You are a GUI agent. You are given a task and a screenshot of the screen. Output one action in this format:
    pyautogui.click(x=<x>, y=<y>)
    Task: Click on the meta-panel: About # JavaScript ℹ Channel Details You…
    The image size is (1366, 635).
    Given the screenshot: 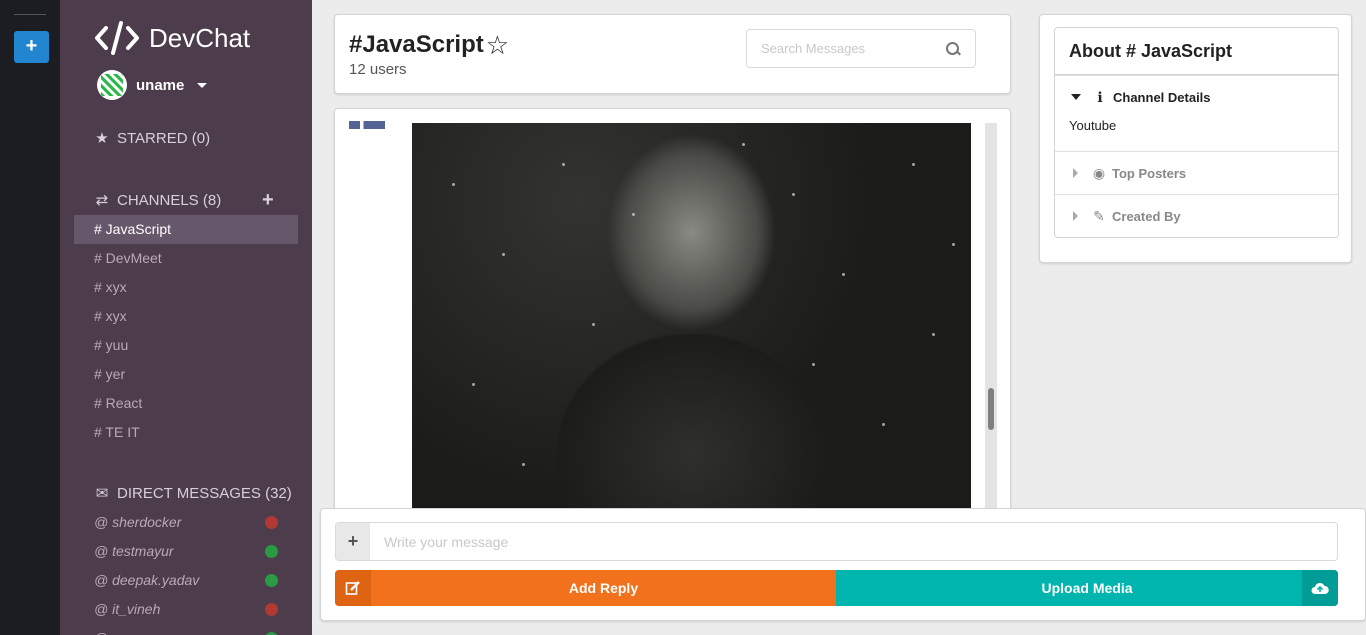 What is the action you would take?
    pyautogui.click(x=1195, y=138)
    